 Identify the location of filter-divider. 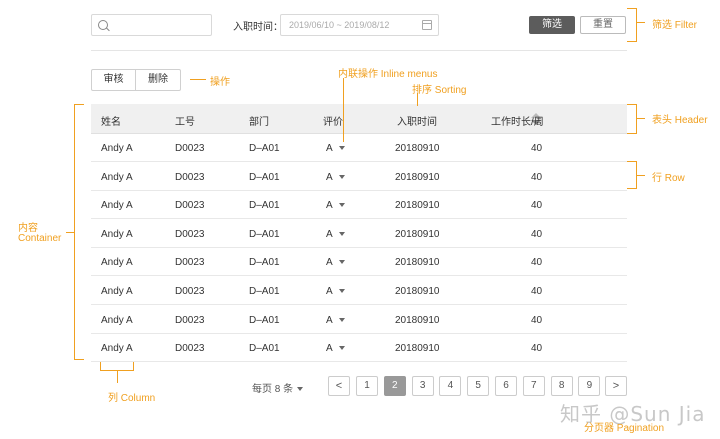
(359, 50).